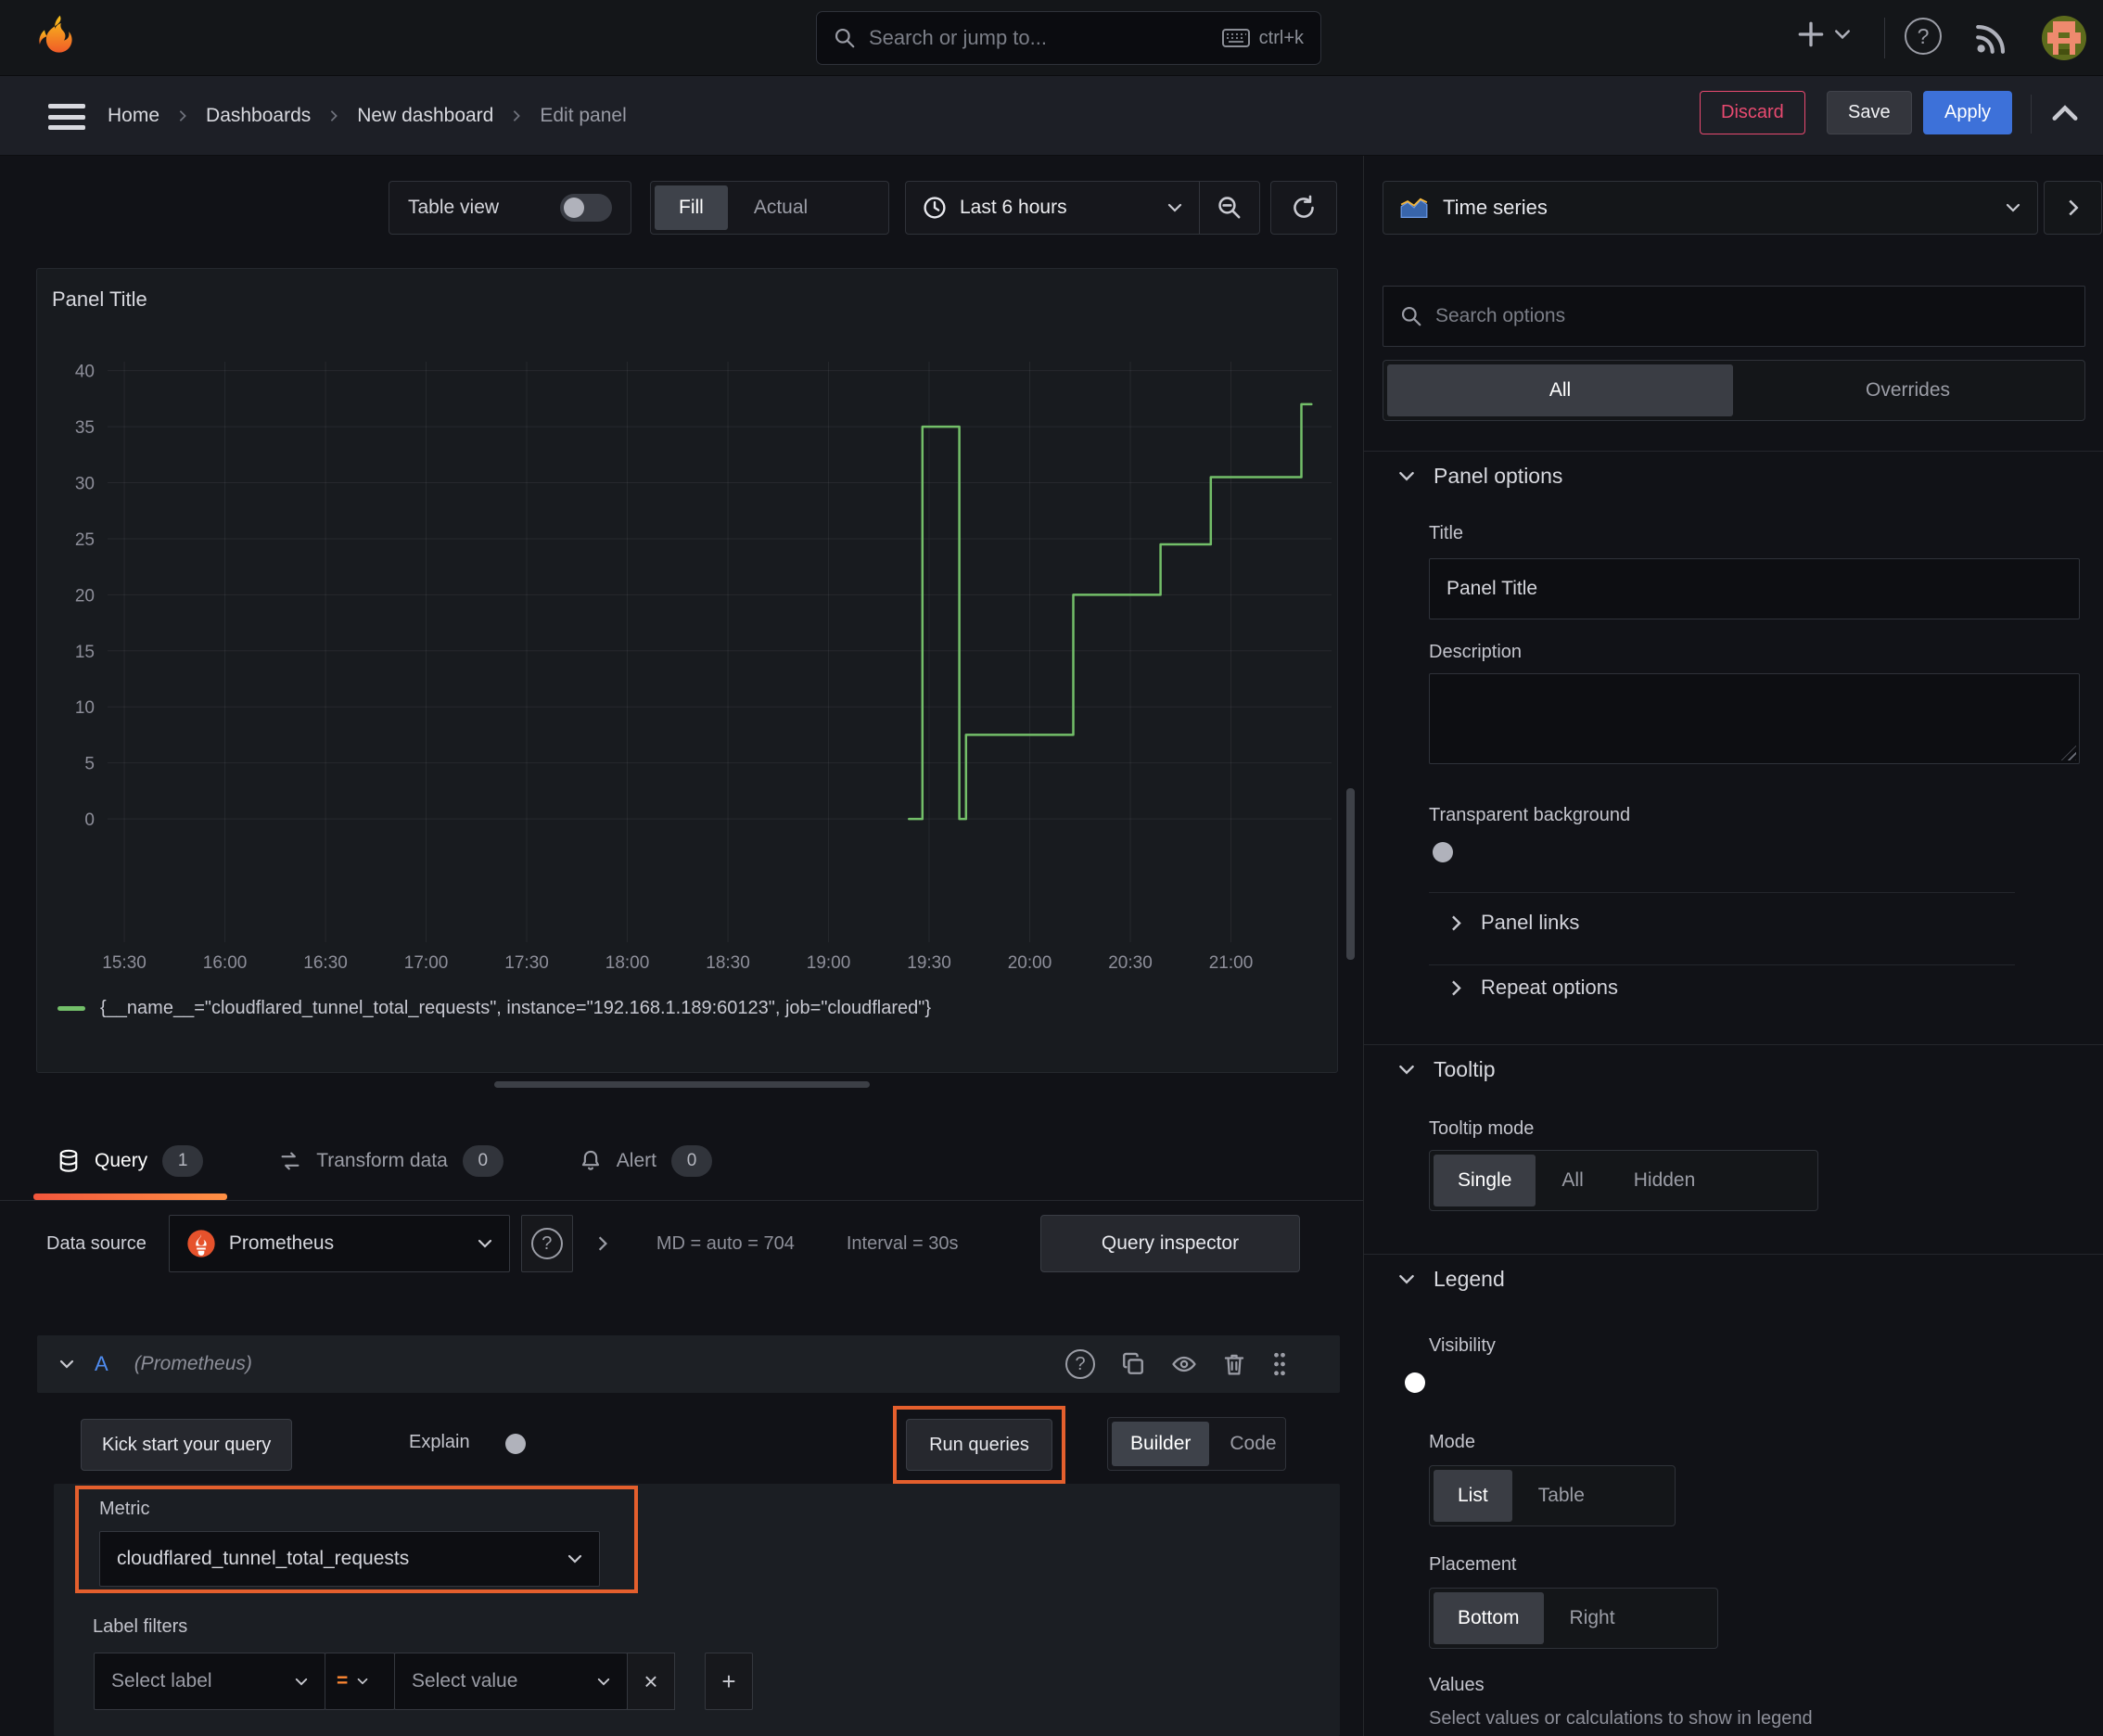 The image size is (2103, 1736). What do you see at coordinates (349, 1559) in the screenshot?
I see `metric-select: cloudflared_tunnel_total_requests` at bounding box center [349, 1559].